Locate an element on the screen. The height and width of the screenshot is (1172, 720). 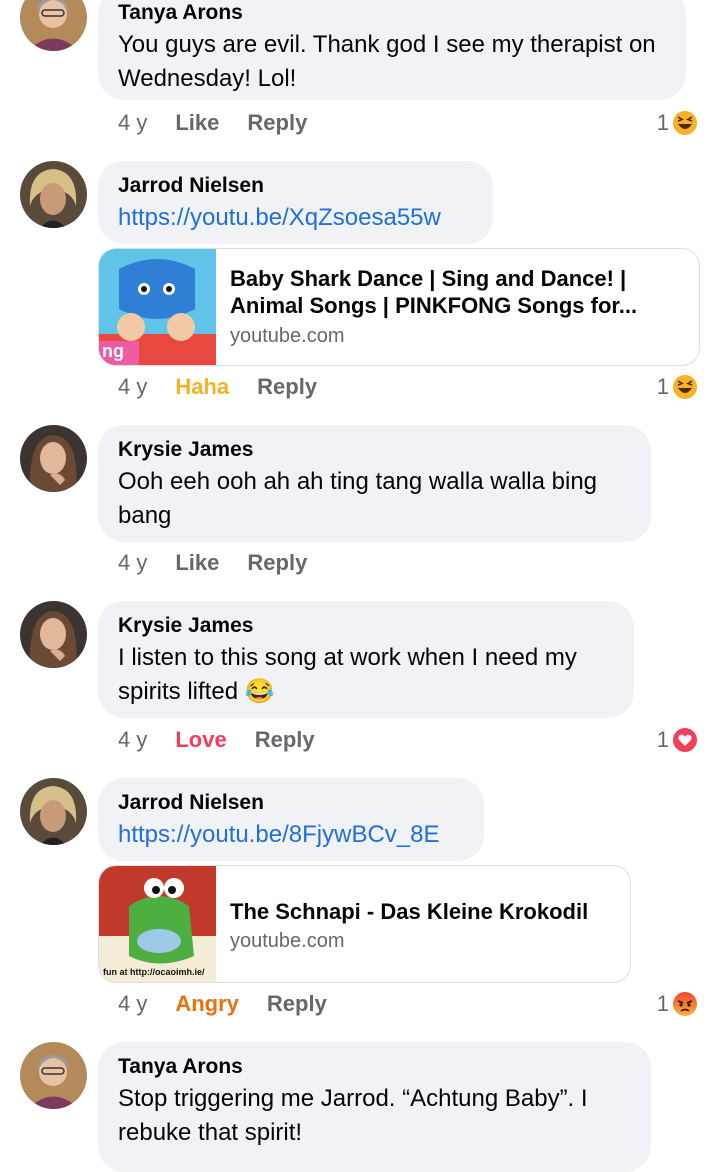
comment-actions: 4 y Angry Reply is located at coordinates (236, 1004).